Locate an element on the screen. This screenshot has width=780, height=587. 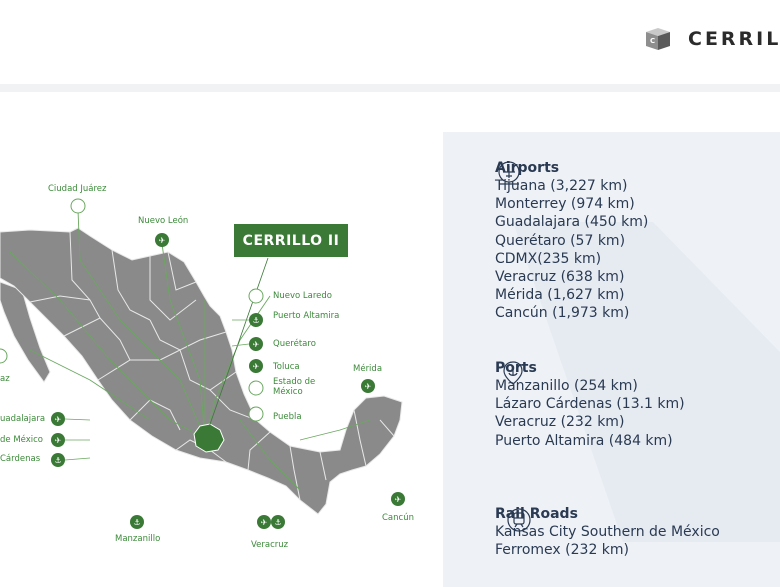
airport-item: Veracruz (638 km) is located at coordinates (560, 277).